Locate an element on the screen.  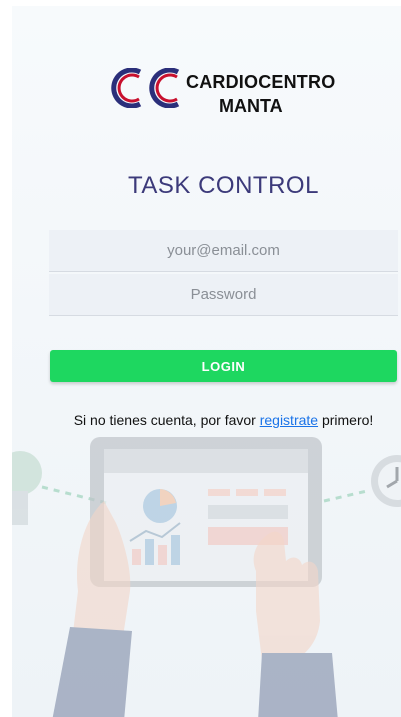
cardiocentro-logo: CARDIOCENTRO MANTA is located at coordinates (222, 96).